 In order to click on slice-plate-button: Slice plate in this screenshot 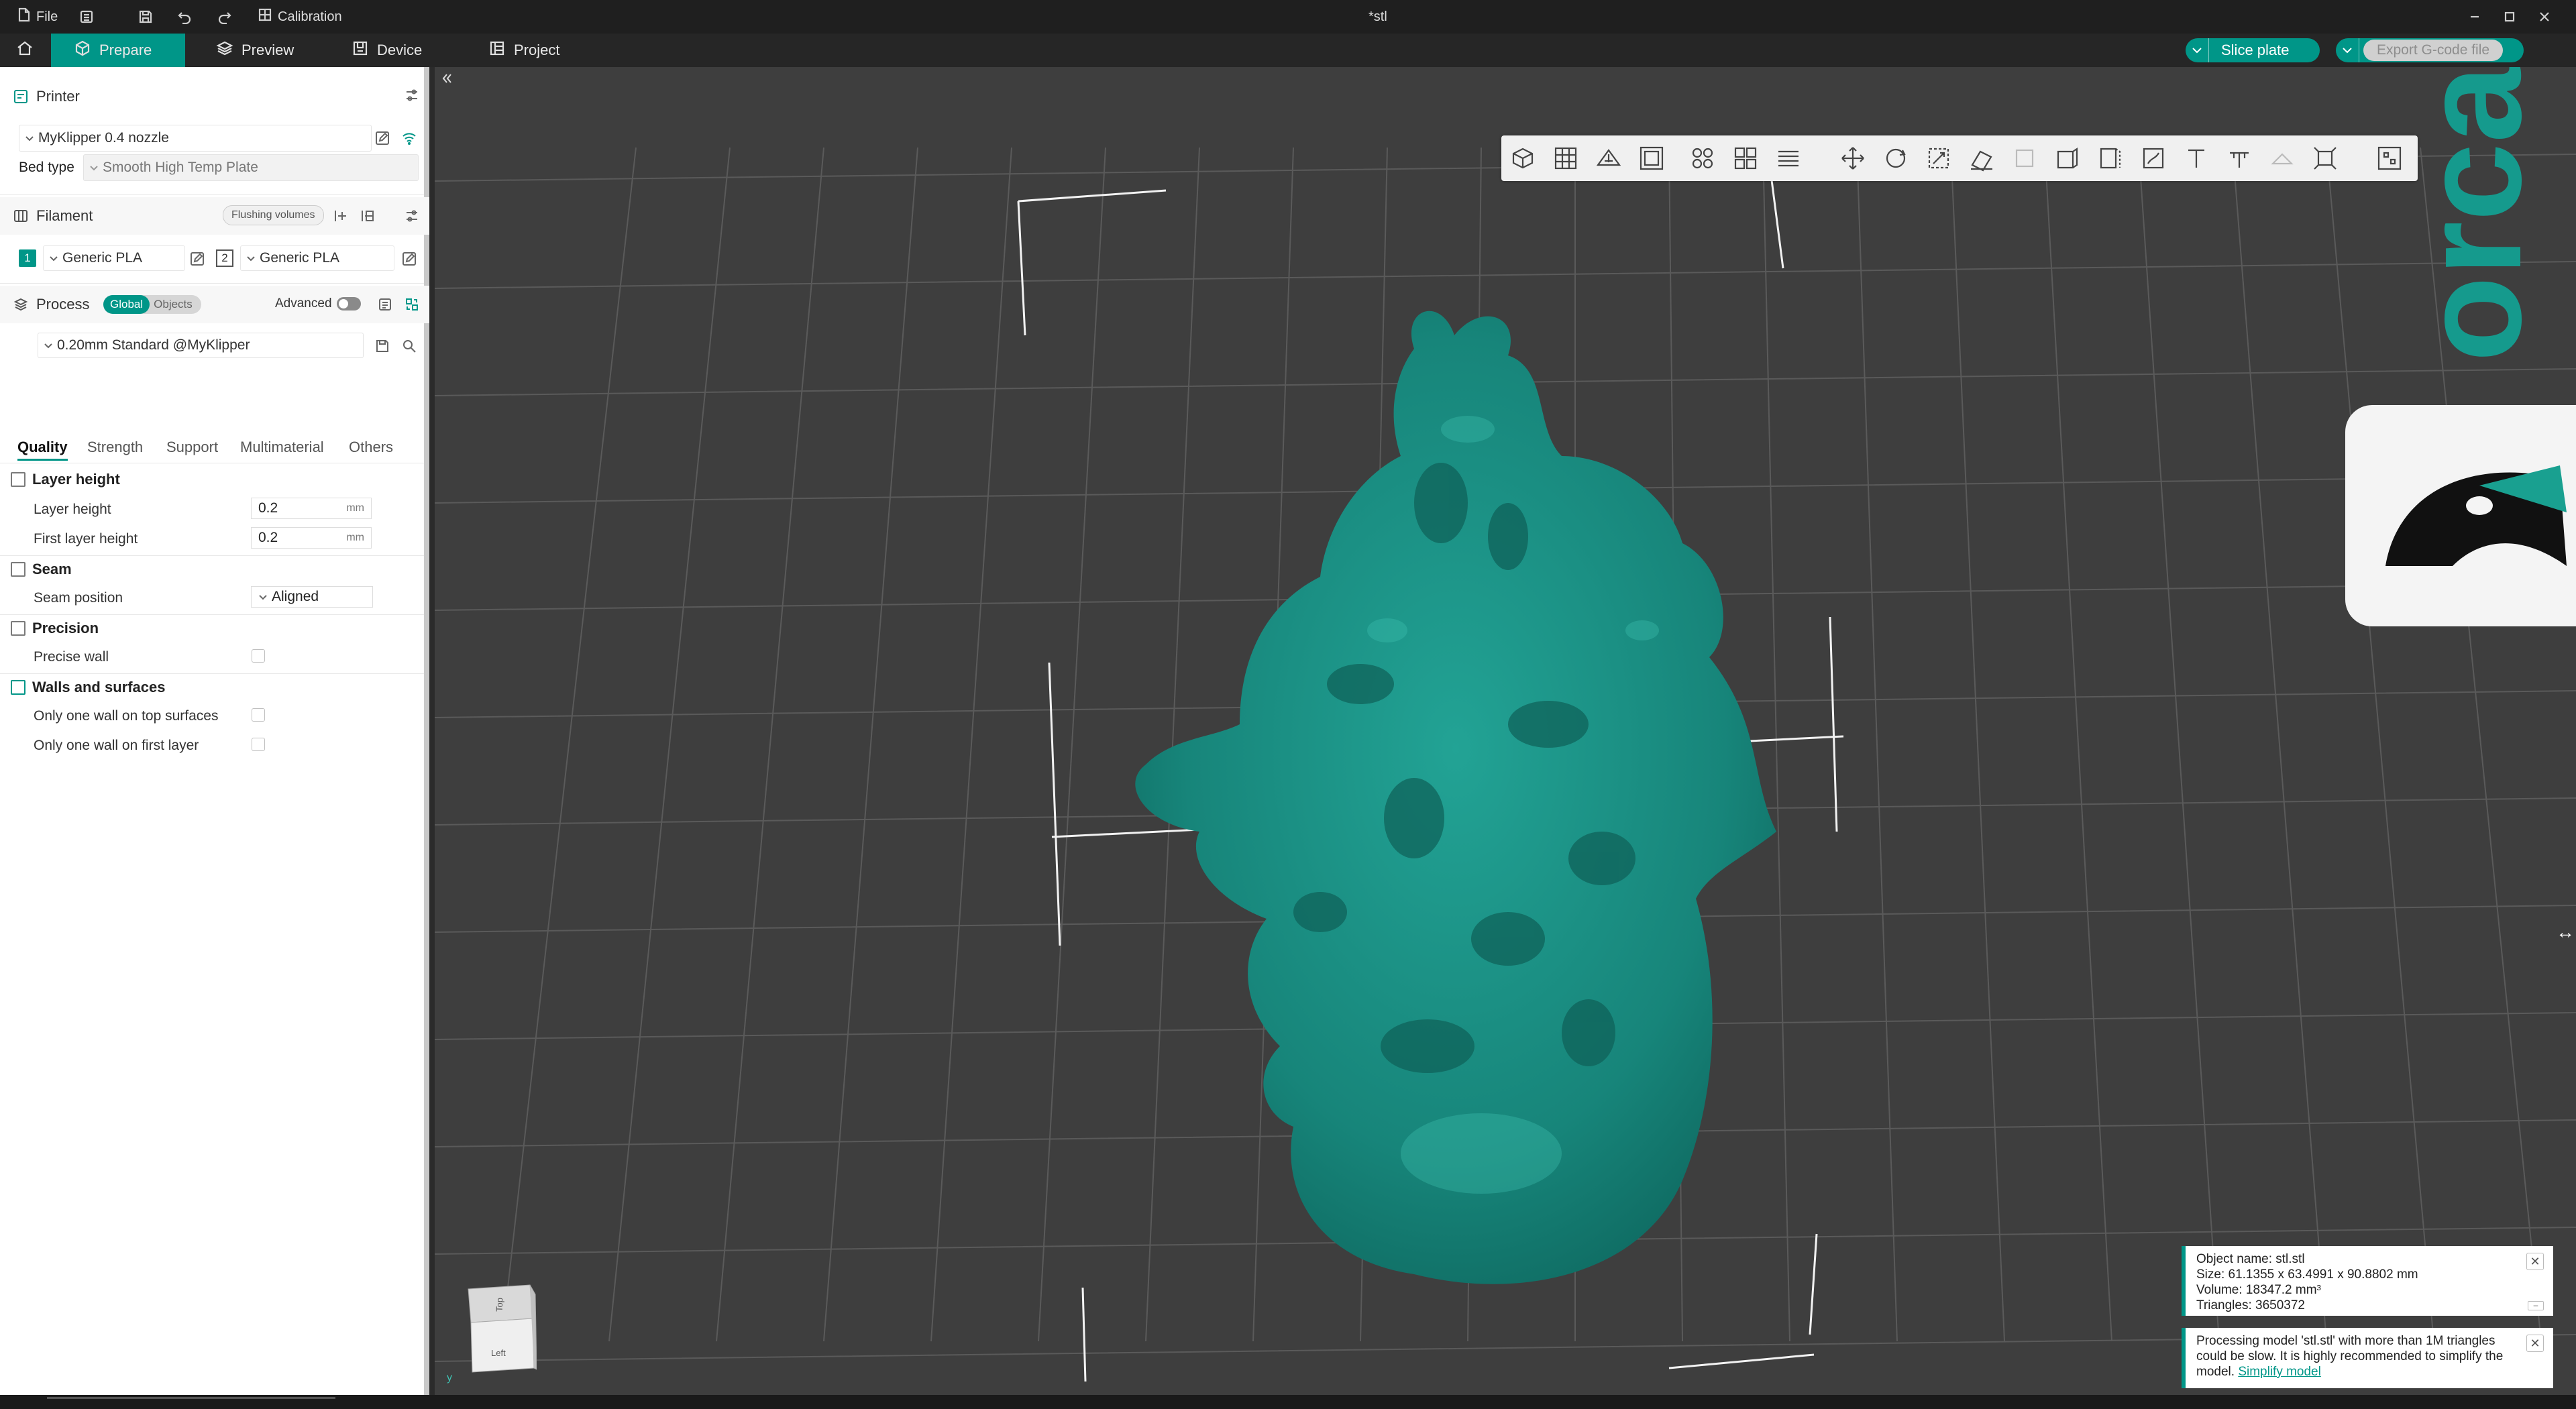, I will do `click(2253, 50)`.